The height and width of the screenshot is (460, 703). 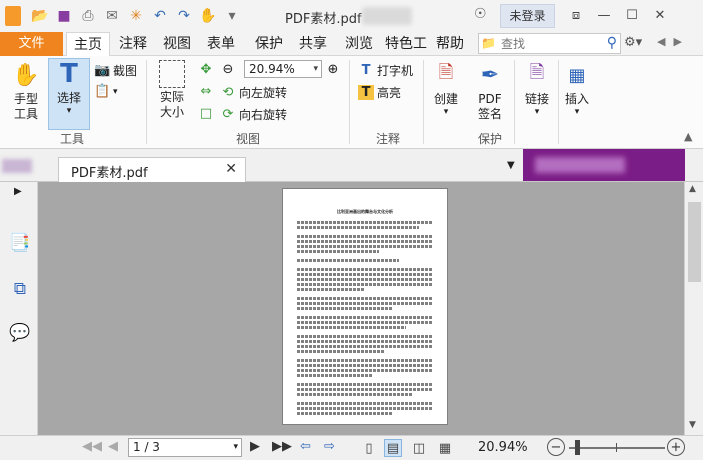 I want to click on chevron-down-icon: ▾, so click(x=115, y=91).